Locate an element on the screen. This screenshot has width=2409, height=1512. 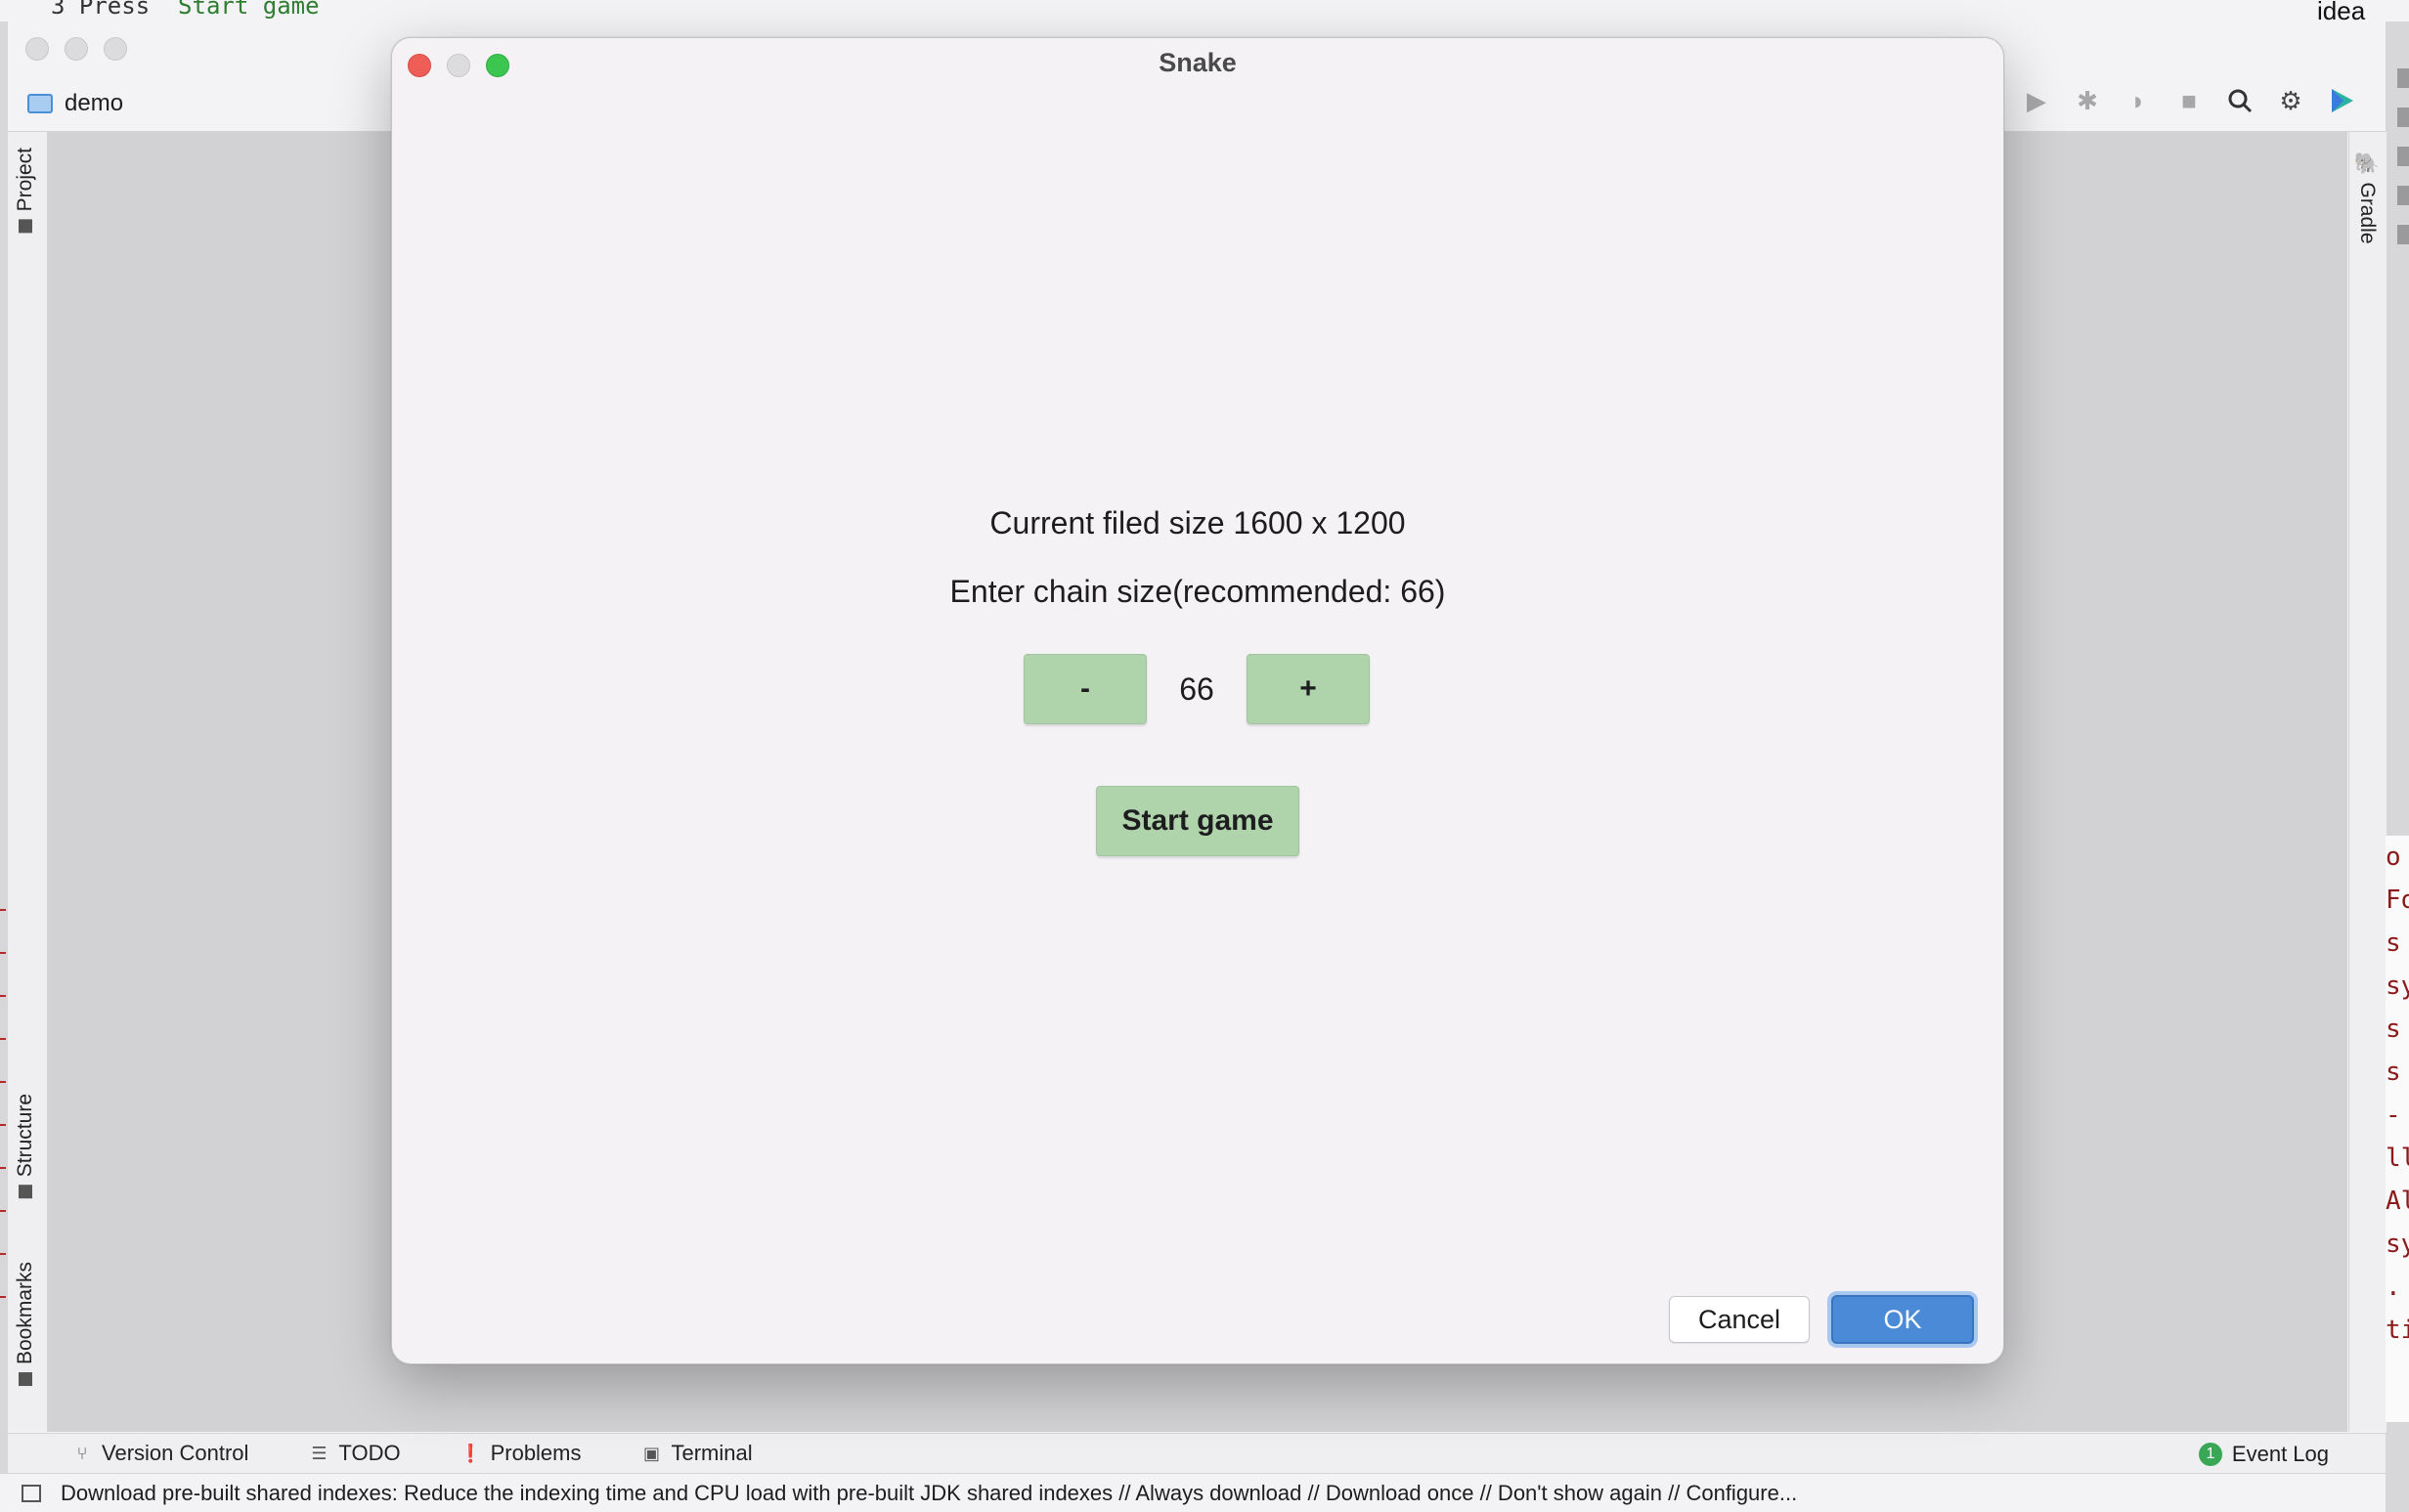
code-line: o is located at coordinates (2393, 857).